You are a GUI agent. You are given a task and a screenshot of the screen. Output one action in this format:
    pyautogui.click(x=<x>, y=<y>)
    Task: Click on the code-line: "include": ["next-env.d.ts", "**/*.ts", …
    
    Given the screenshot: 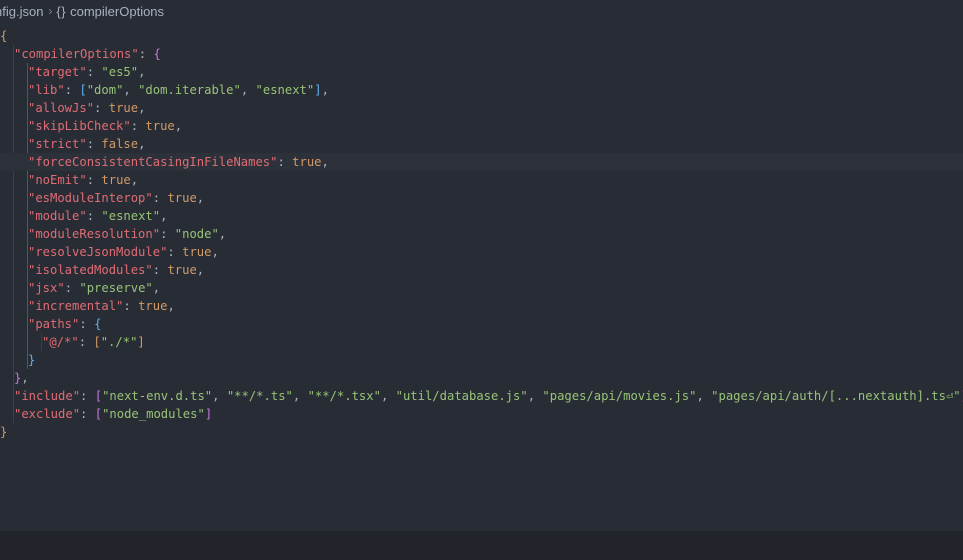 What is the action you would take?
    pyautogui.click(x=481, y=396)
    